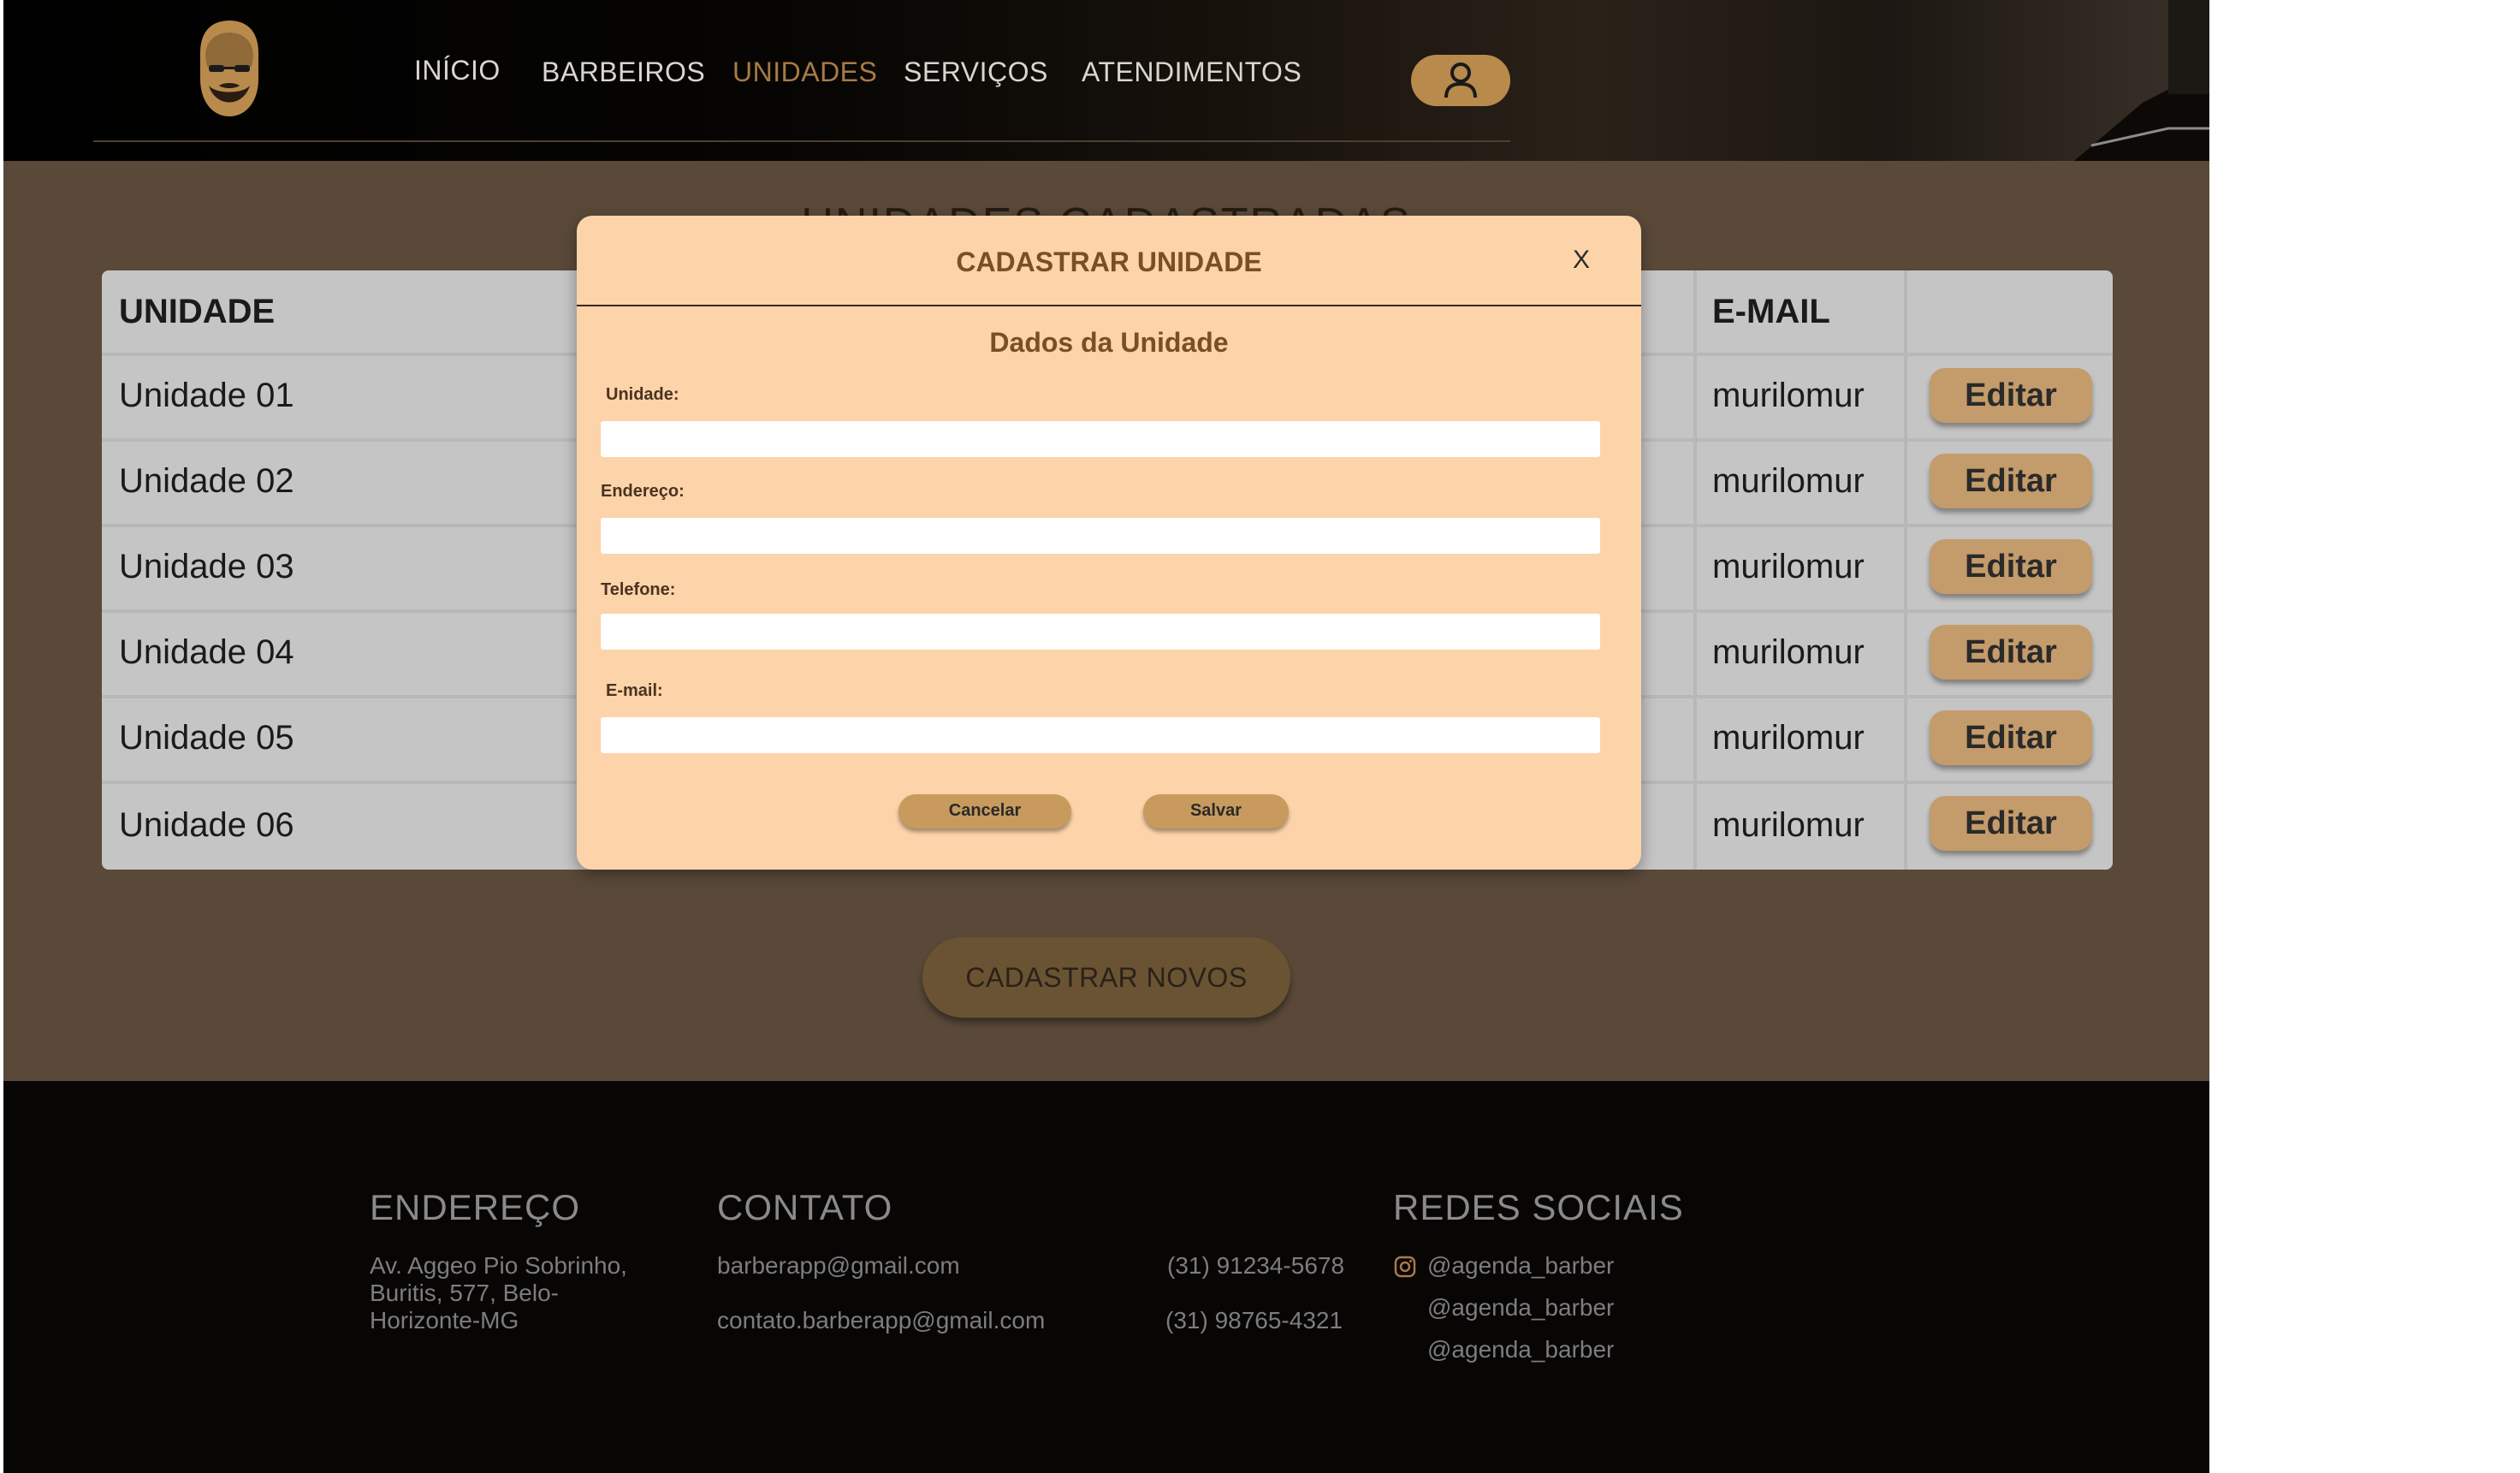 Image resolution: width=2520 pixels, height=1473 pixels. Describe the element at coordinates (197, 311) in the screenshot. I see `column-header-unit: UNIDADE` at that location.